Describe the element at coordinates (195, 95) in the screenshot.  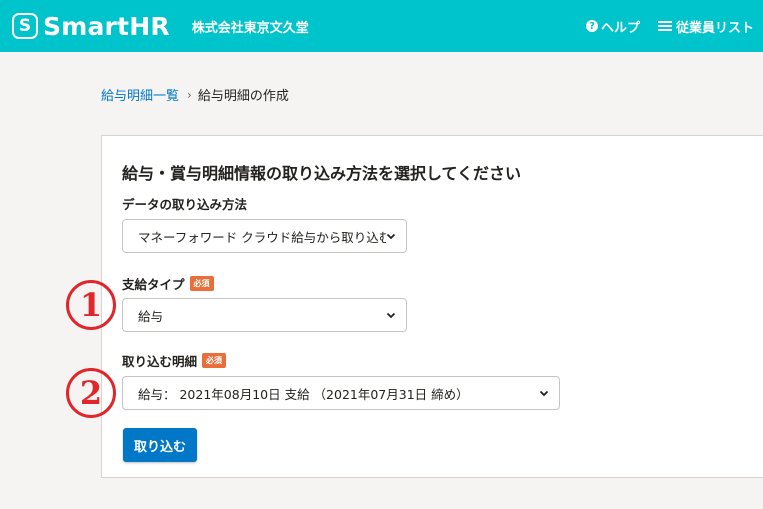
I see `breadcrumb: 給与明細一覧 › 給与明細の作成` at that location.